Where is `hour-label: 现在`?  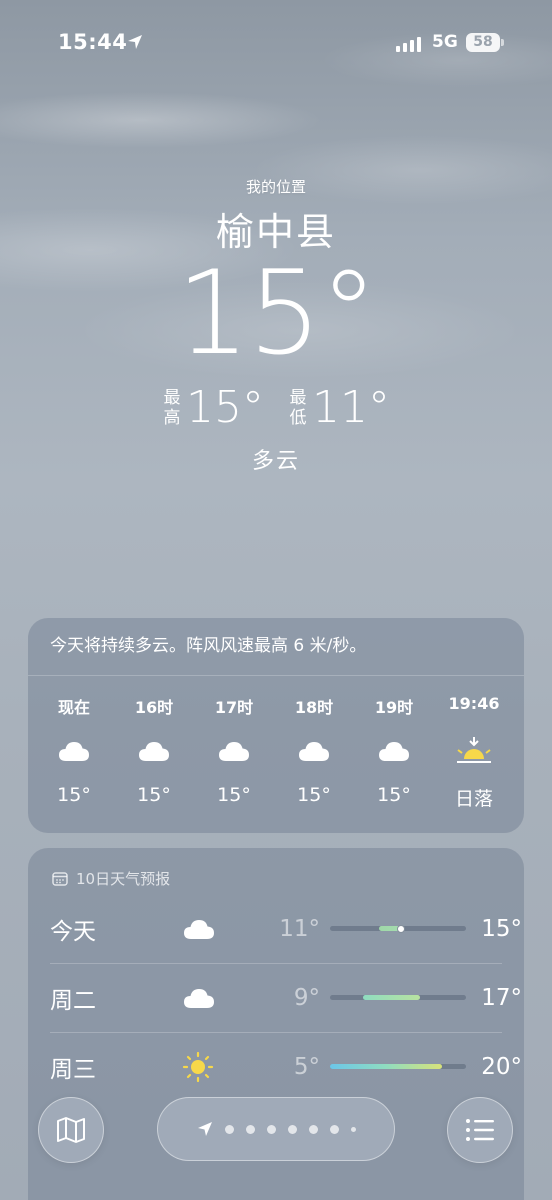
hour-label: 现在 is located at coordinates (73, 707).